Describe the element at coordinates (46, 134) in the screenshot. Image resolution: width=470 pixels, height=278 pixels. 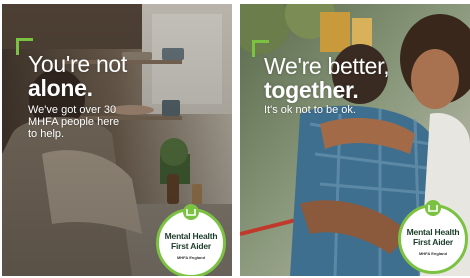
I see `subtext-line-3: to help.` at that location.